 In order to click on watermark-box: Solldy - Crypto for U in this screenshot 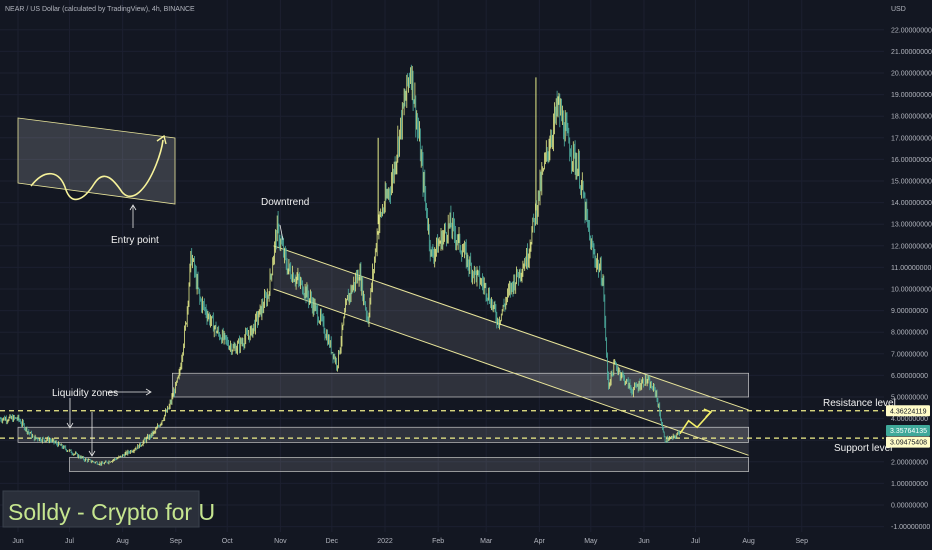, I will do `click(108, 509)`.